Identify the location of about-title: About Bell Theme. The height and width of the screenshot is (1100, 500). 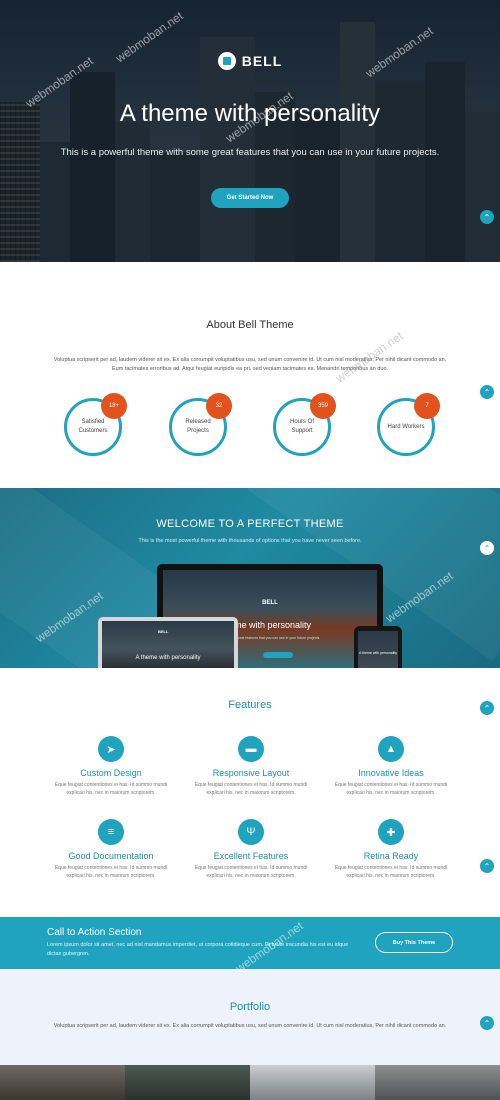
(250, 325).